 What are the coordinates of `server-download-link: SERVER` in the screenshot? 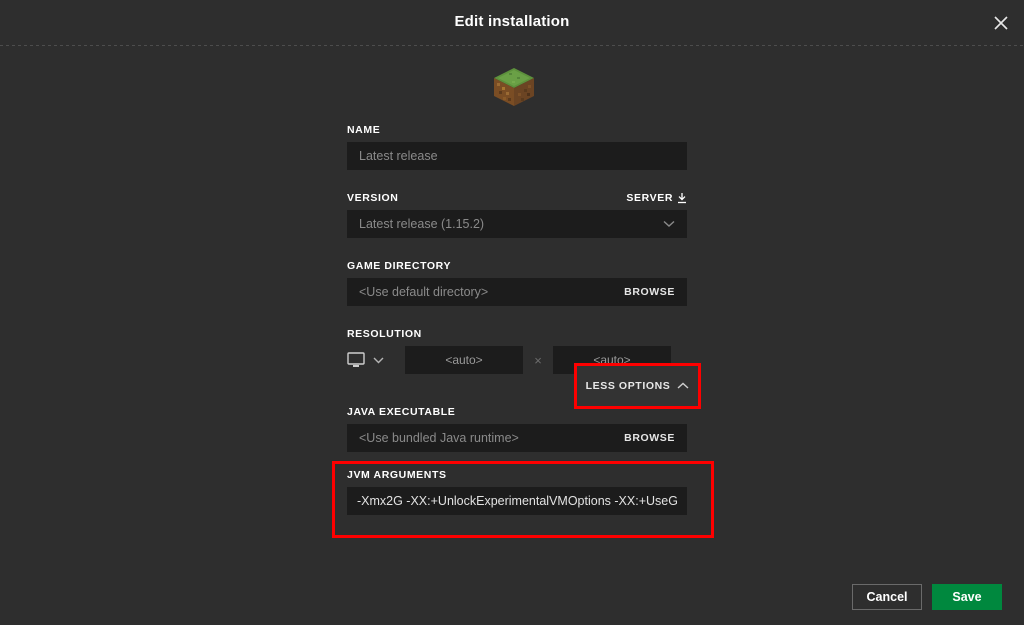 It's located at (656, 198).